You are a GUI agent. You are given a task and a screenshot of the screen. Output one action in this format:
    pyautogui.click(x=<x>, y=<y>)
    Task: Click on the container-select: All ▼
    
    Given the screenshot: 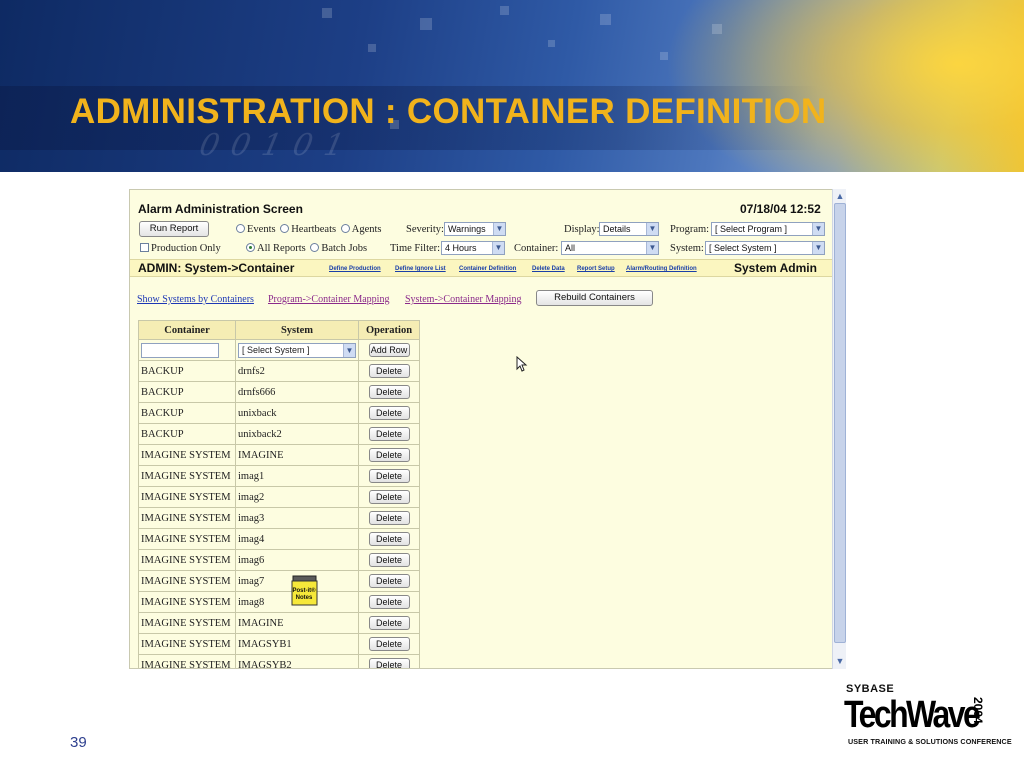 What is the action you would take?
    pyautogui.click(x=610, y=248)
    